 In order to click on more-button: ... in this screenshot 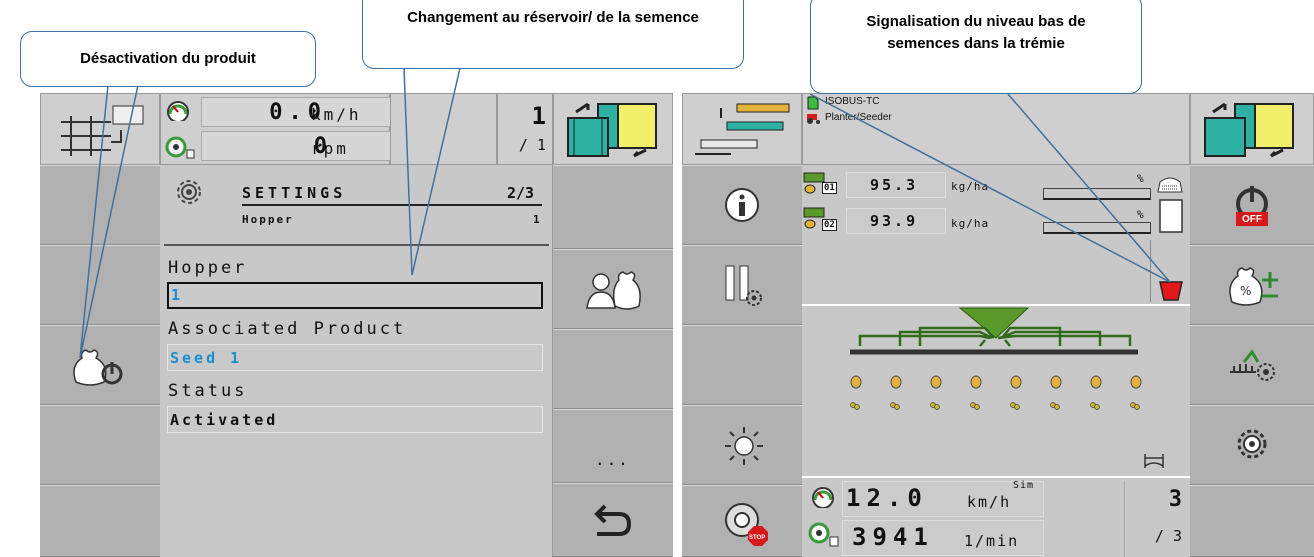, I will do `click(613, 446)`.